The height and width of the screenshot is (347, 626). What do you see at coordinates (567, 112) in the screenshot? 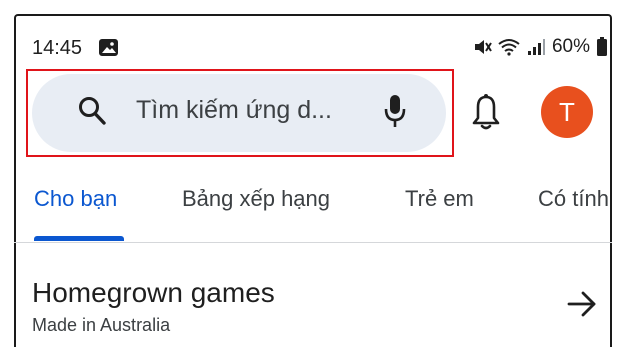
I see `avatar: T` at bounding box center [567, 112].